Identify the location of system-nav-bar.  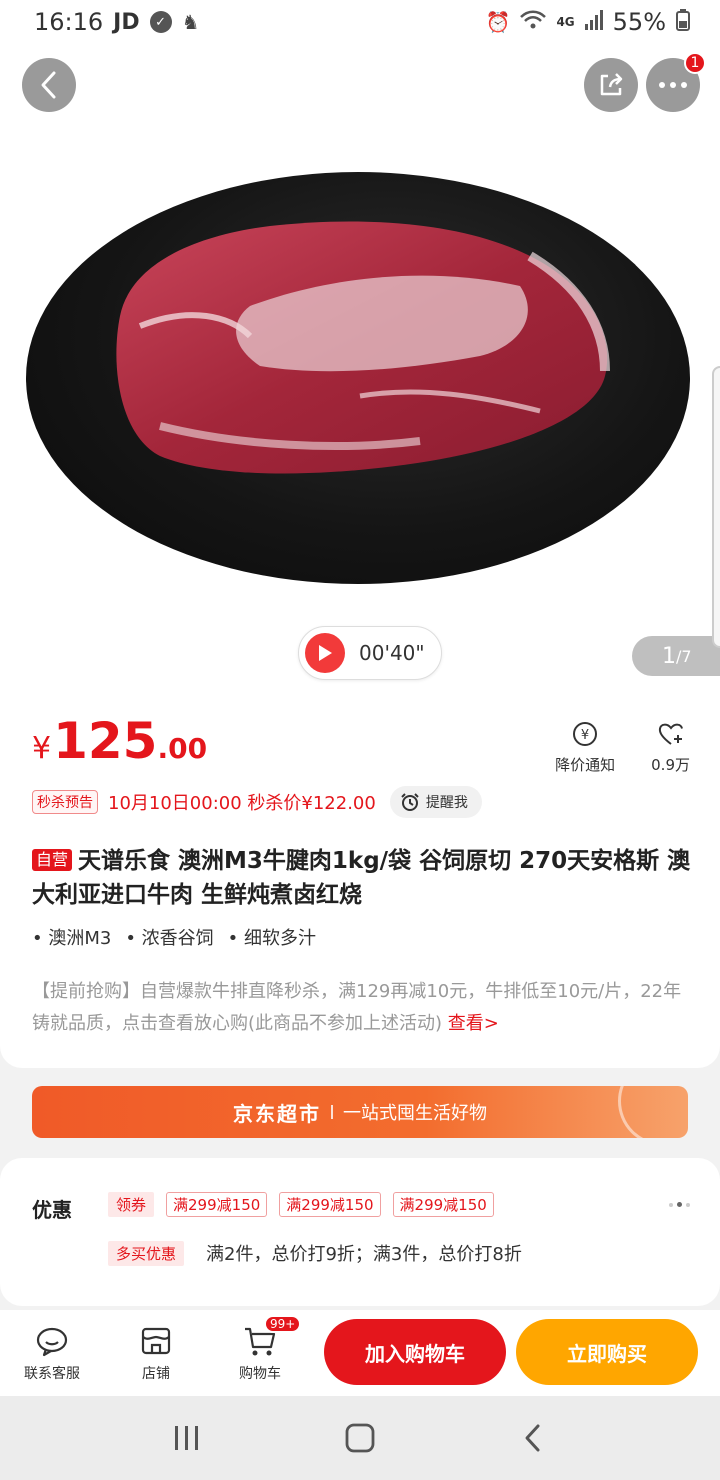
(360, 1438).